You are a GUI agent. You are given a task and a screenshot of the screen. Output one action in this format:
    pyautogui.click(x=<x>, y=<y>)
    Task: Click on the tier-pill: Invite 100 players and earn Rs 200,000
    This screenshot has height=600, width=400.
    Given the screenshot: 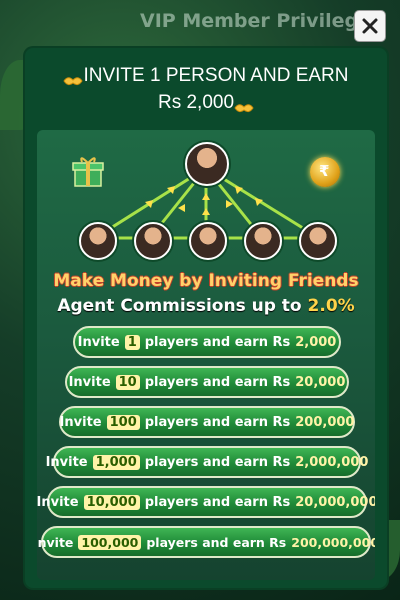 What is the action you would take?
    pyautogui.click(x=207, y=422)
    